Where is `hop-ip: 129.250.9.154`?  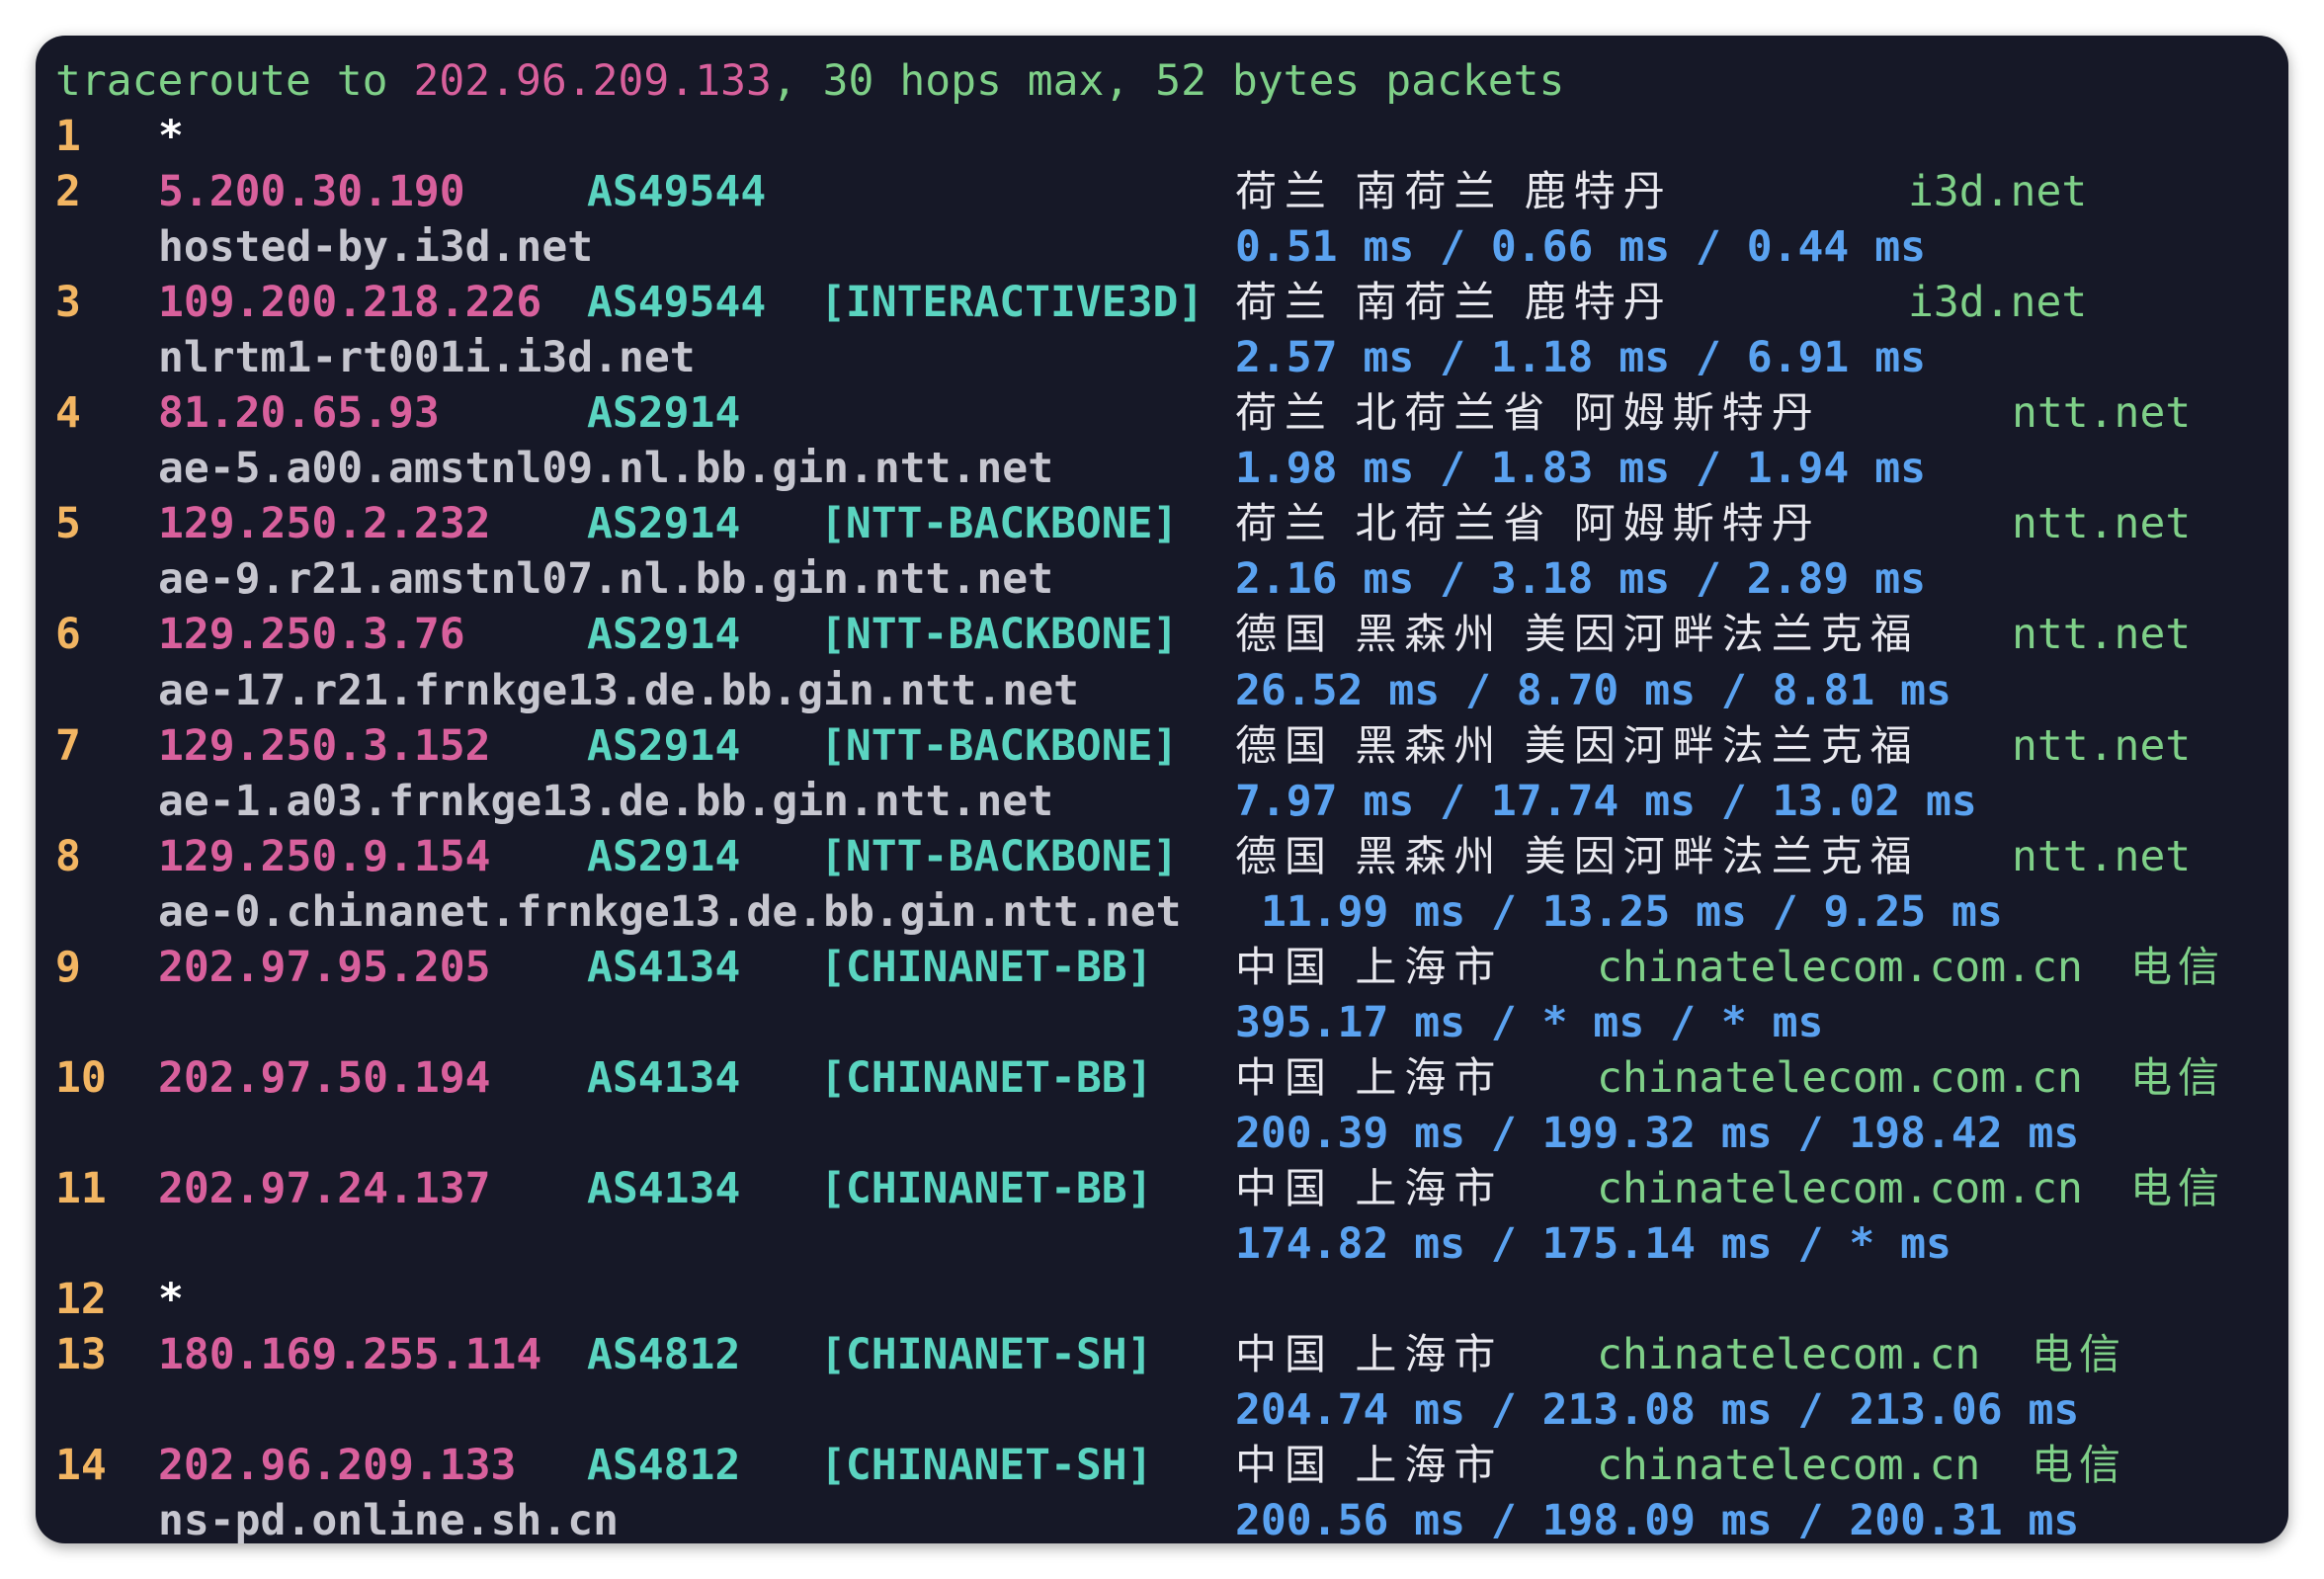 hop-ip: 129.250.9.154 is located at coordinates (324, 856).